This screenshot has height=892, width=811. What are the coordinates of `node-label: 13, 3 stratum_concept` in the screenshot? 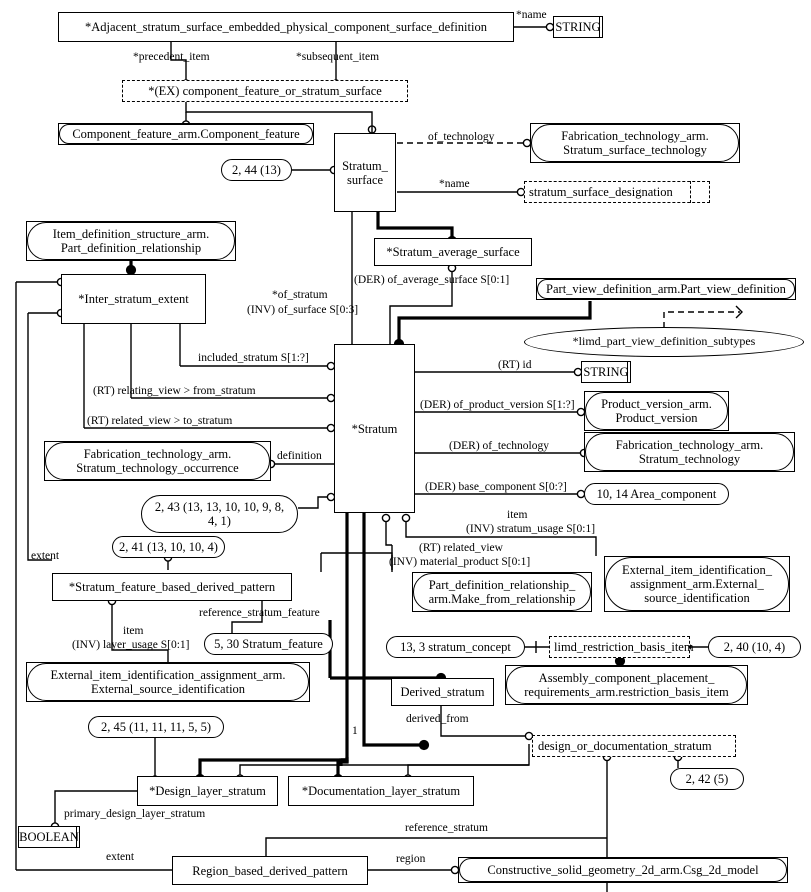 It's located at (455, 647).